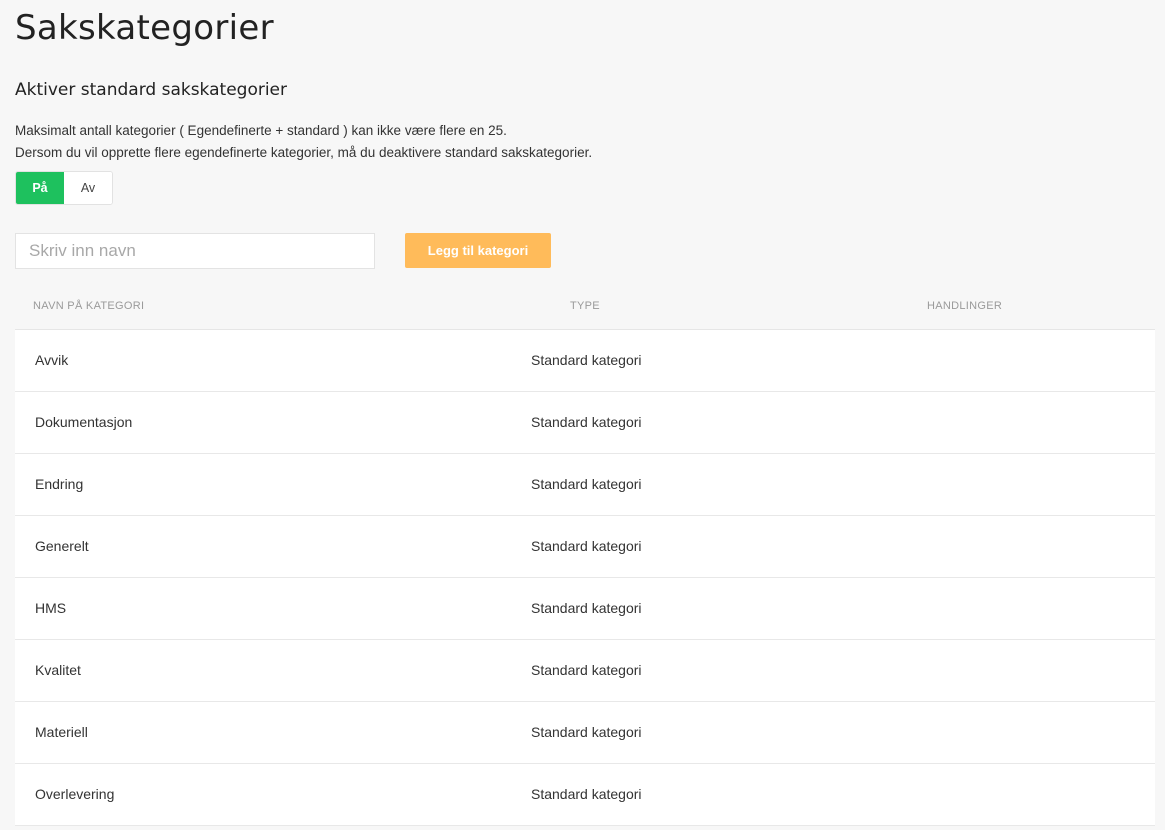 This screenshot has width=1165, height=830. What do you see at coordinates (61, 732) in the screenshot?
I see `category-name: Materiell` at bounding box center [61, 732].